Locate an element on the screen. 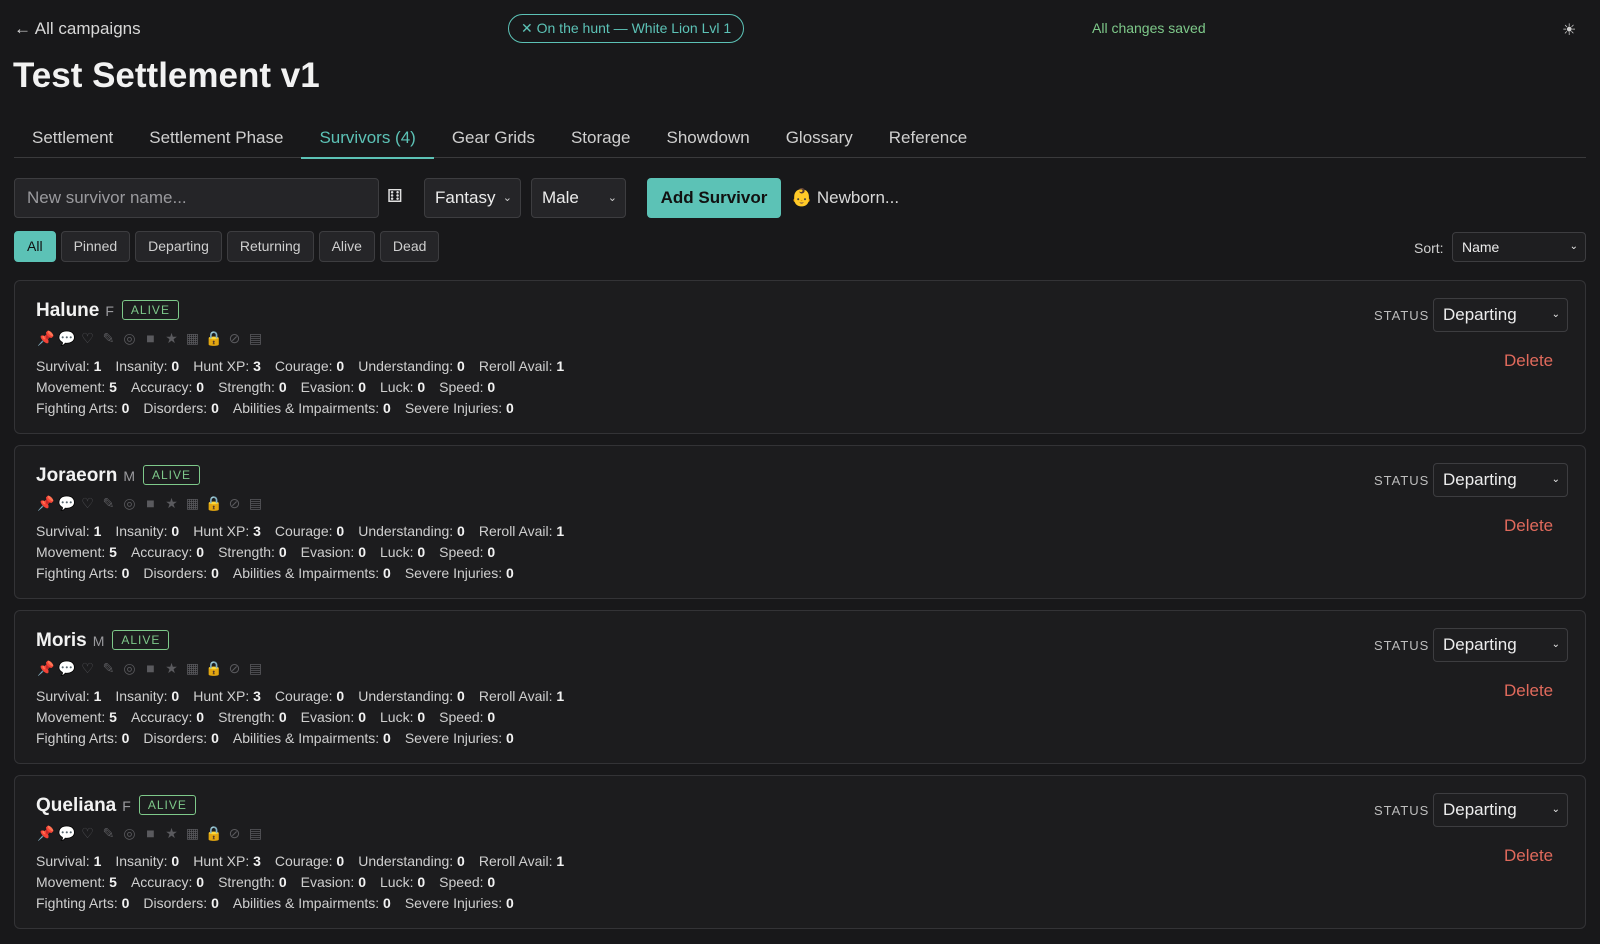  sort-label: Sort: is located at coordinates (1429, 248).